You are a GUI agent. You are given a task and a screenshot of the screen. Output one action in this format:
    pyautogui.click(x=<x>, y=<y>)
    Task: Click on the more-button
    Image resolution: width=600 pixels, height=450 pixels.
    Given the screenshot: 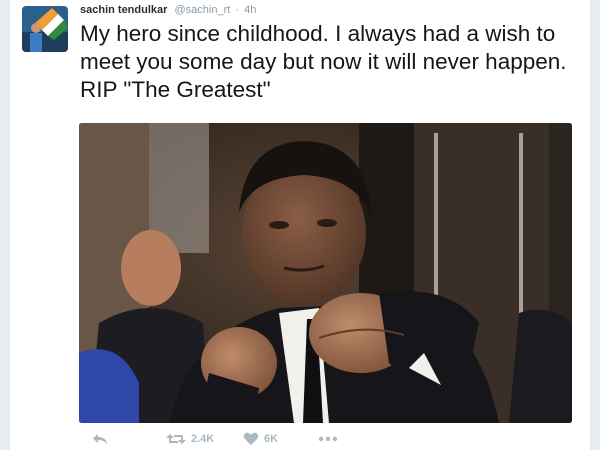 What is the action you would take?
    pyautogui.click(x=328, y=439)
    